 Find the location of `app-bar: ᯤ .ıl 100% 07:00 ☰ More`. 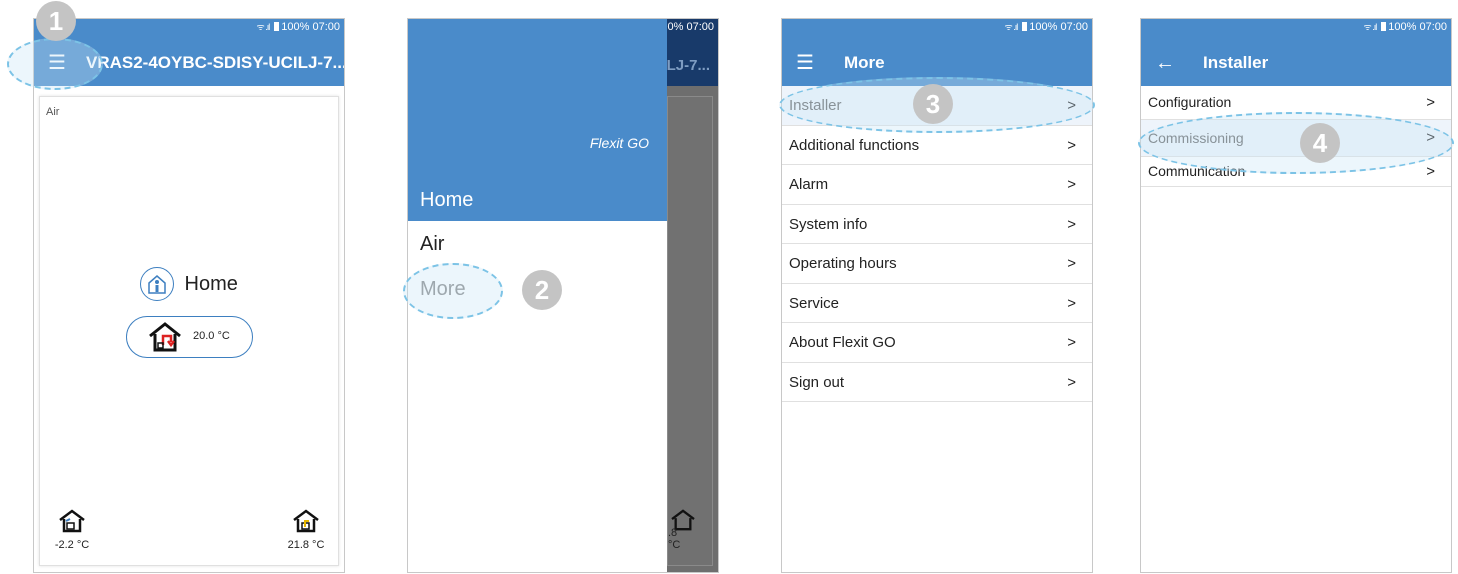

app-bar: ᯤ .ıl 100% 07:00 ☰ More is located at coordinates (937, 52).